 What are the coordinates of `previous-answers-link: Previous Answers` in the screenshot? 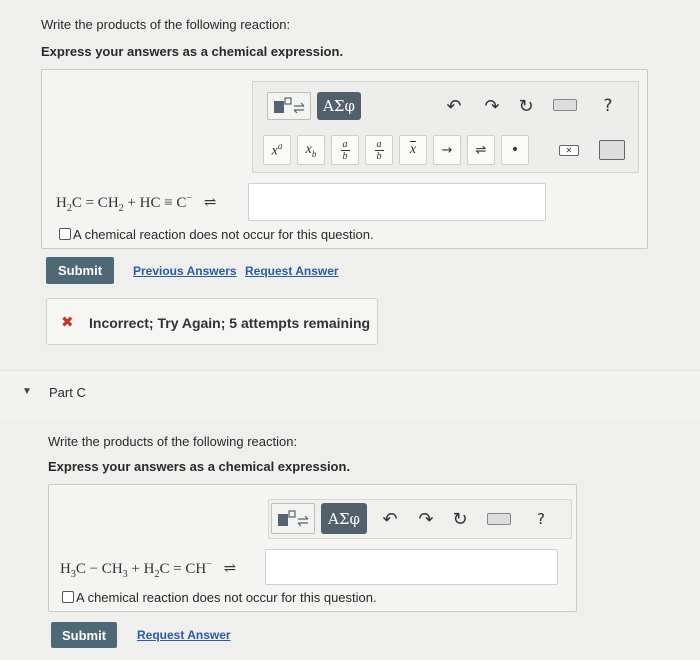 It's located at (185, 271).